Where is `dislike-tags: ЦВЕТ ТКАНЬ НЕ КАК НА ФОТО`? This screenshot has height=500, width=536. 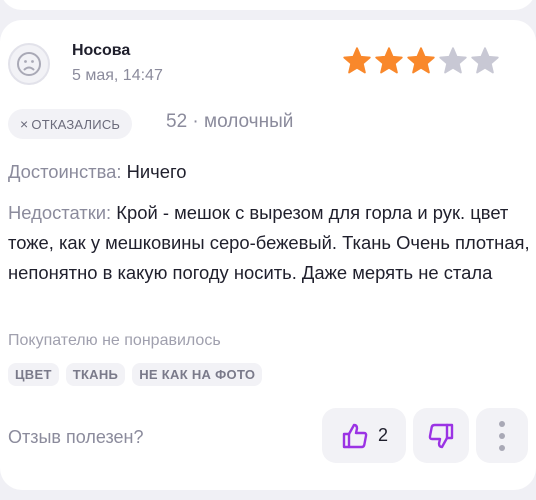 dislike-tags: ЦВЕТ ТКАНЬ НЕ КАК НА ФОТО is located at coordinates (135, 374).